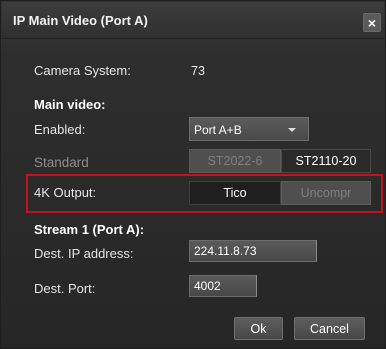 The height and width of the screenshot is (349, 386). What do you see at coordinates (84, 253) in the screenshot?
I see `dest-ip-label: Dest. IP address:` at bounding box center [84, 253].